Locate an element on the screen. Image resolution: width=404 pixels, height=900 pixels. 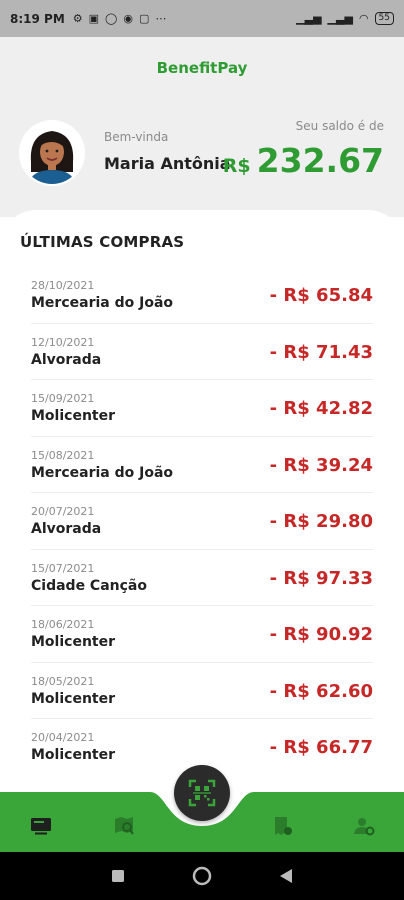
app-brand-title: BenefitPay is located at coordinates (202, 68).